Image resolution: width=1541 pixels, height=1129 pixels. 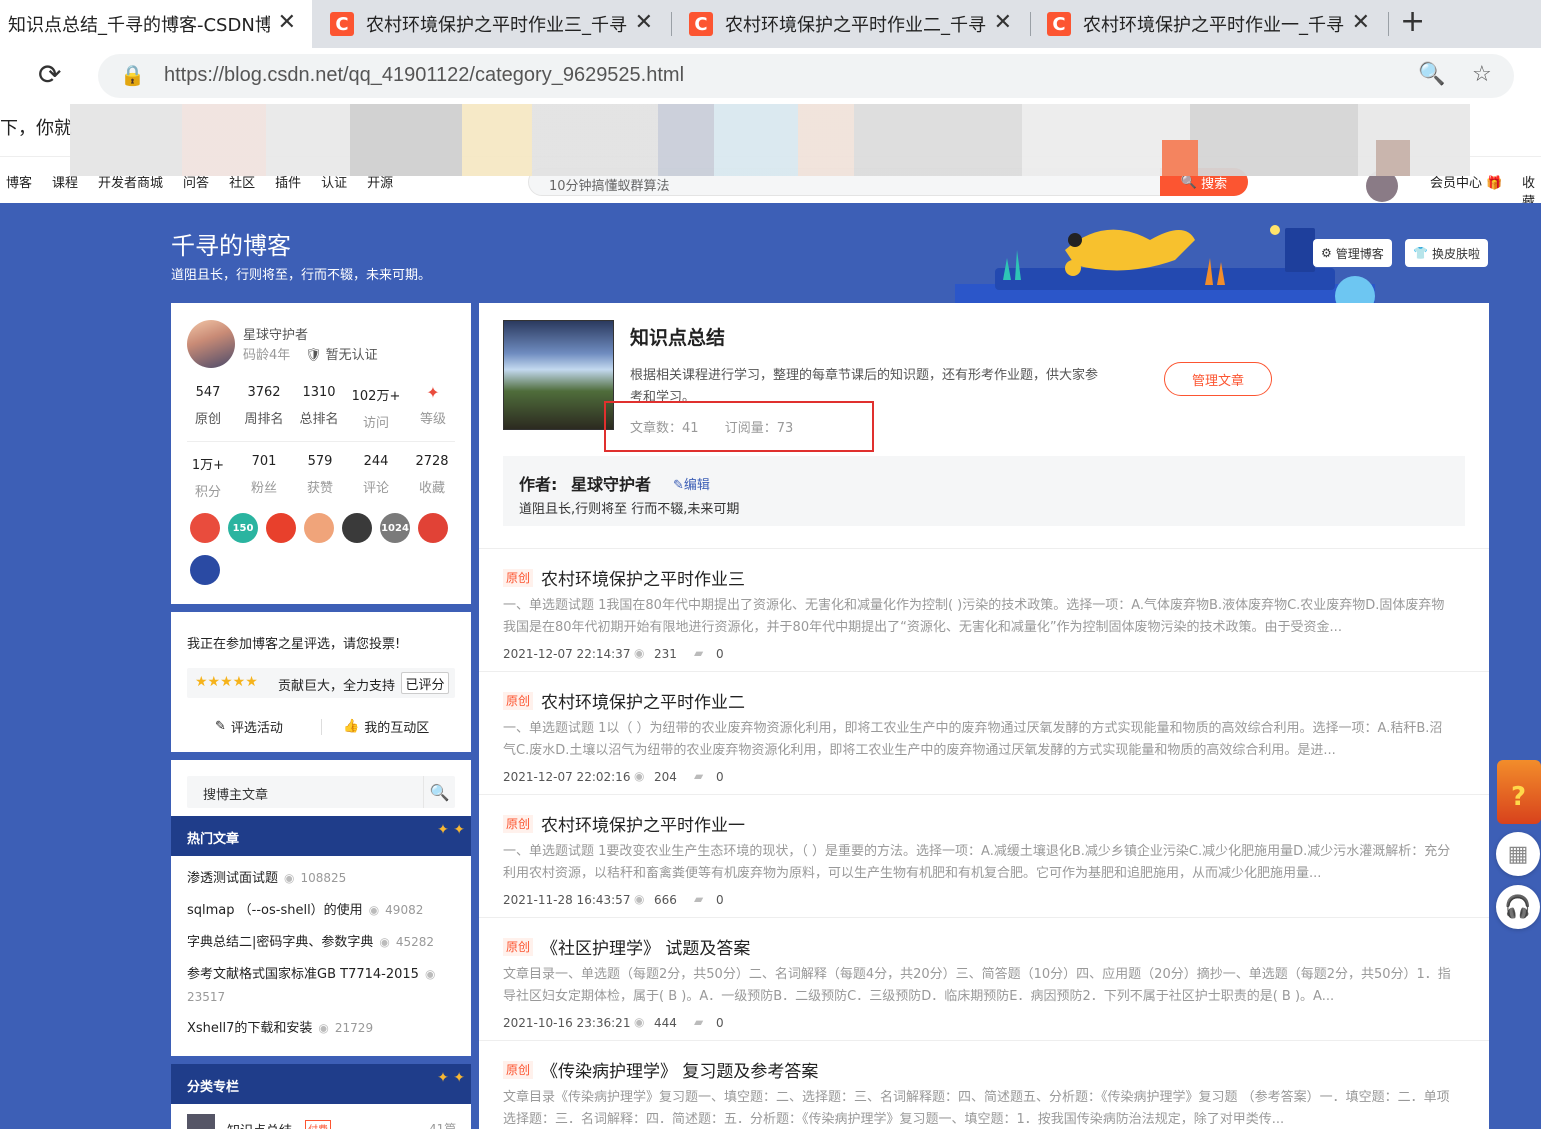 I want to click on category-card: 知识点总结 付费 41篇, so click(x=321, y=1116).